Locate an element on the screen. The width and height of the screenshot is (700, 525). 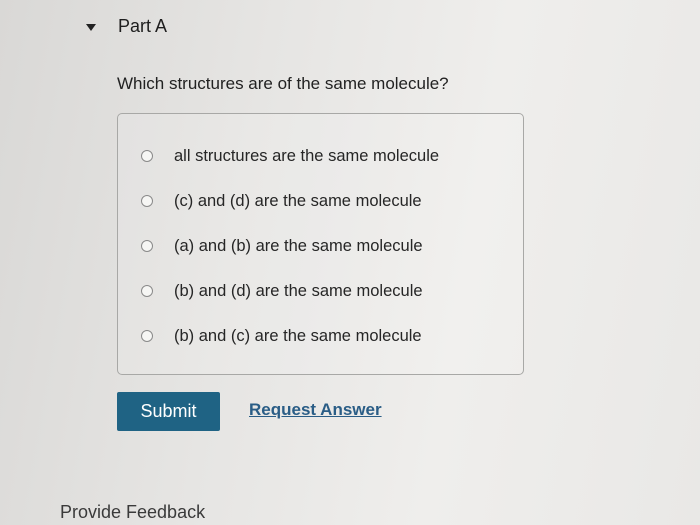
submit-button: Submit is located at coordinates (168, 411).